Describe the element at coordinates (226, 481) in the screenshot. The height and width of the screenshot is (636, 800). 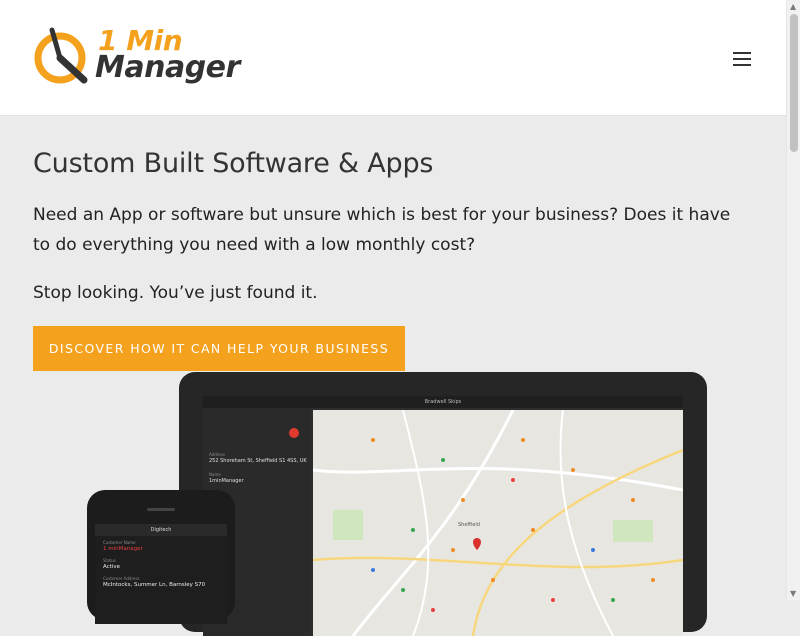
I see `panel-field-value: 1minManager` at that location.